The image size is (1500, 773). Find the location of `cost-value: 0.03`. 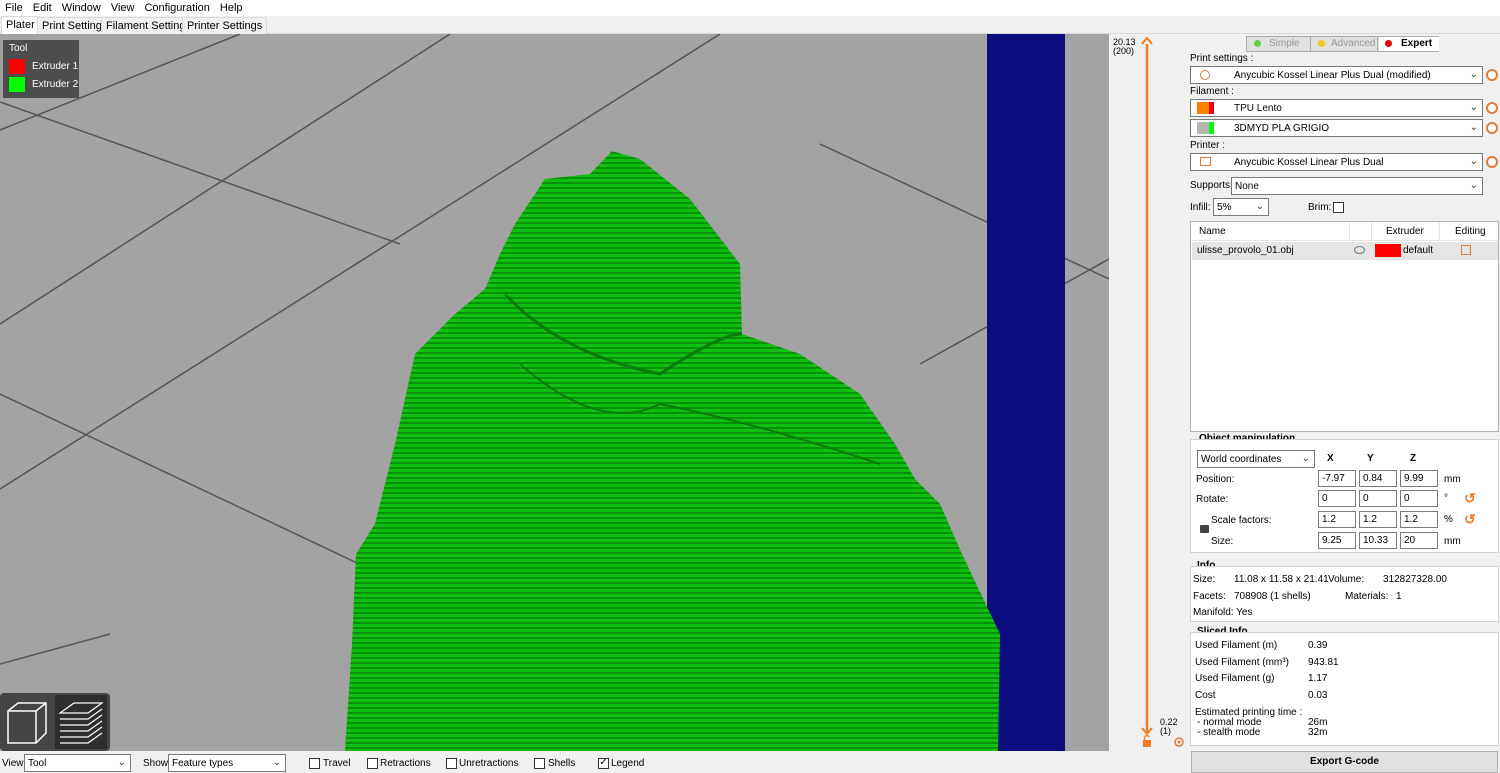

cost-value: 0.03 is located at coordinates (1318, 695).